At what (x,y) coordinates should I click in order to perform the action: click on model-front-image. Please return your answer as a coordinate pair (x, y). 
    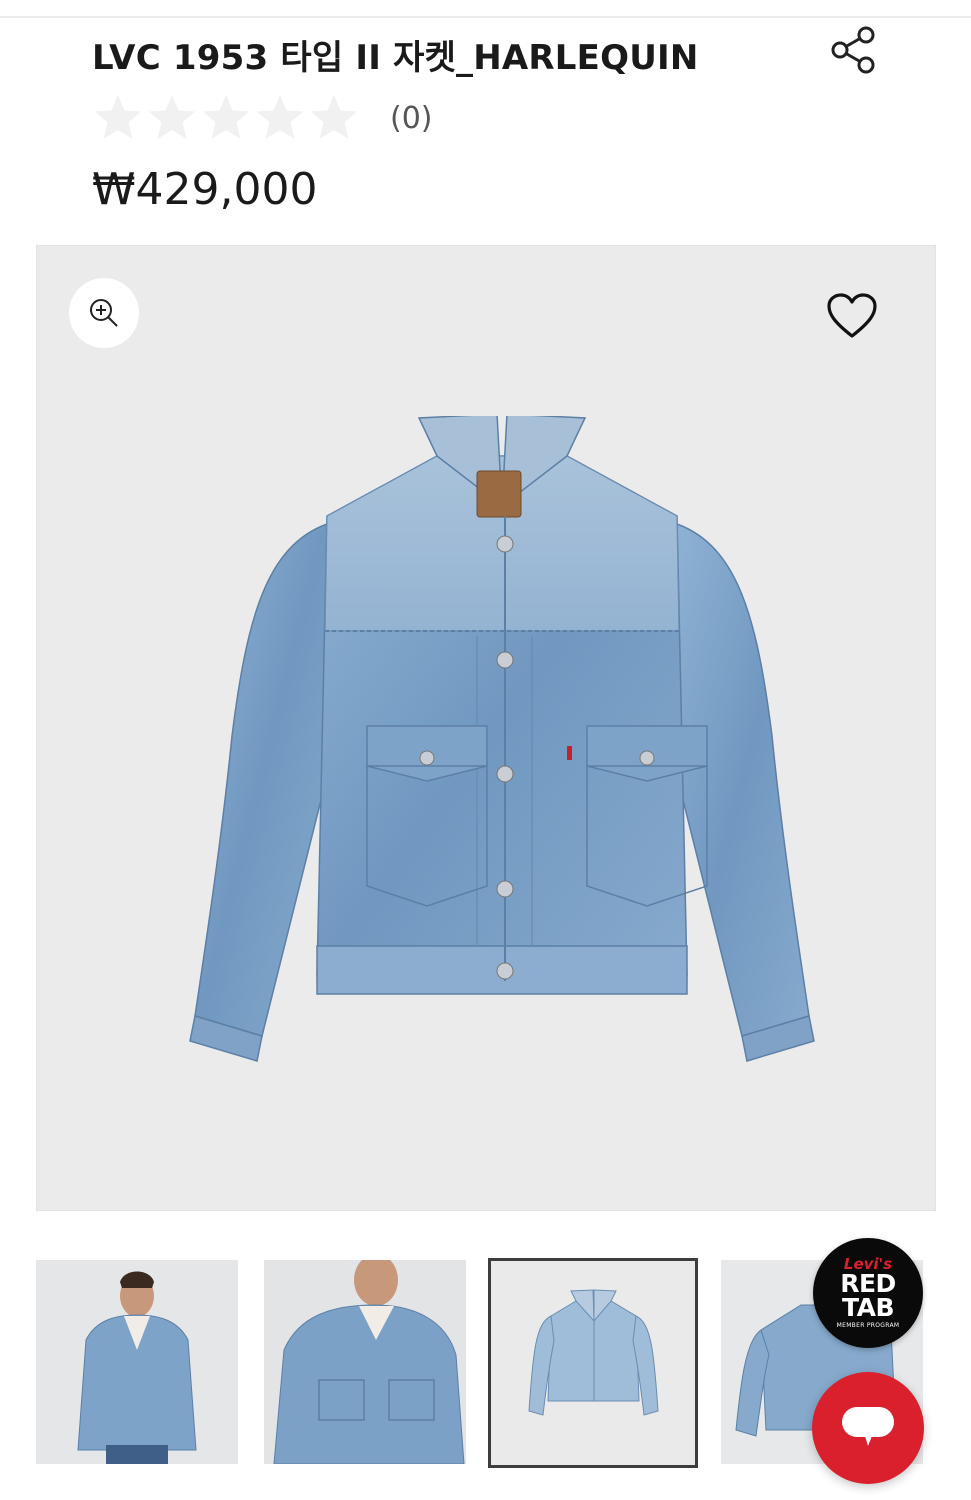
    Looking at the image, I should click on (137, 1362).